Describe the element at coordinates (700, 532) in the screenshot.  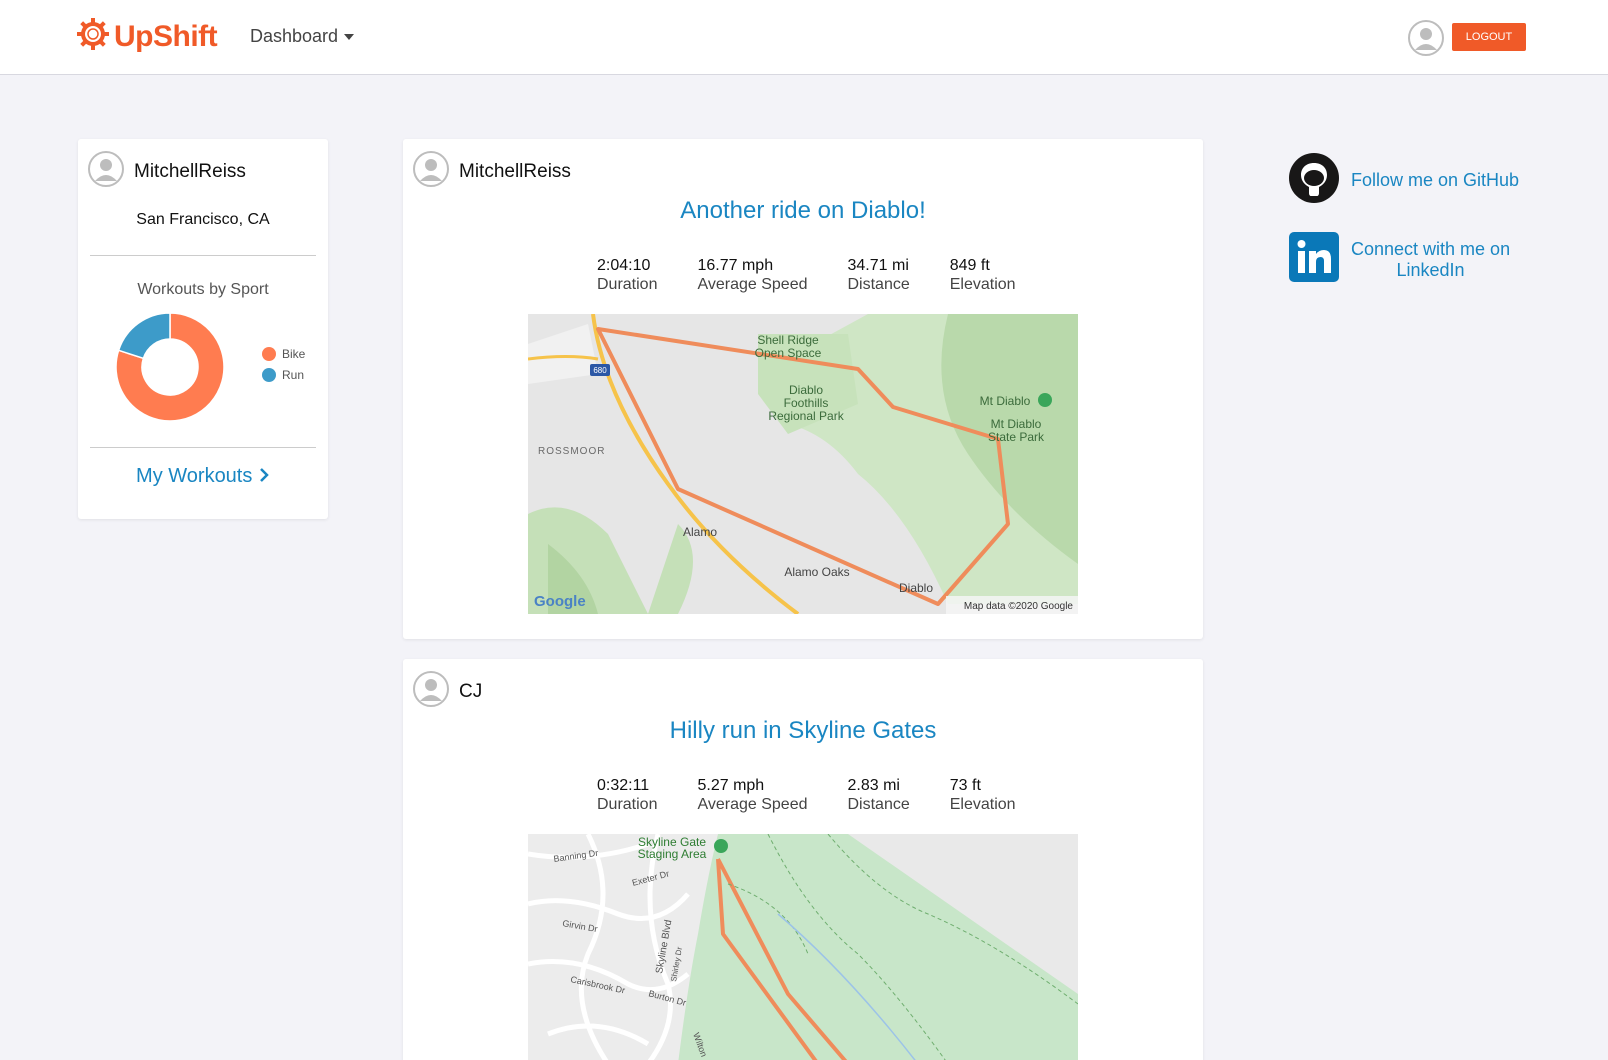
I see `map-label: Alamo` at that location.